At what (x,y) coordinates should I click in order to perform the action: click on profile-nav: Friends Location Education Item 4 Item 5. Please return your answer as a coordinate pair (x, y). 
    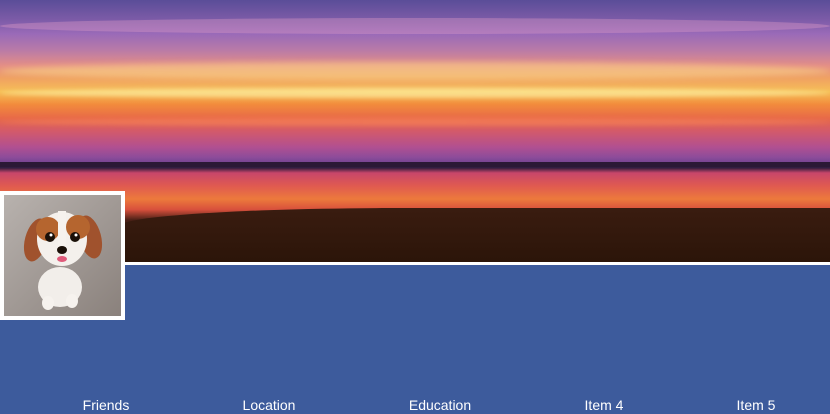
    Looking at the image, I should click on (415, 405).